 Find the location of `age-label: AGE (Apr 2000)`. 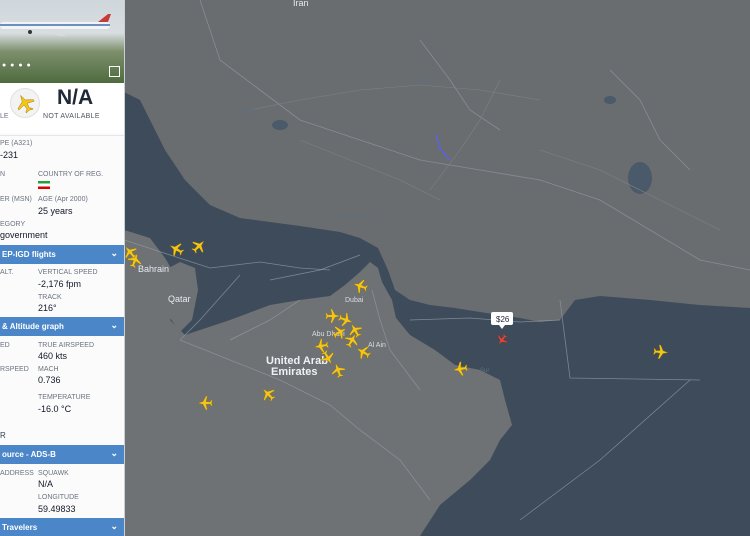

age-label: AGE (Apr 2000) is located at coordinates (63, 199).